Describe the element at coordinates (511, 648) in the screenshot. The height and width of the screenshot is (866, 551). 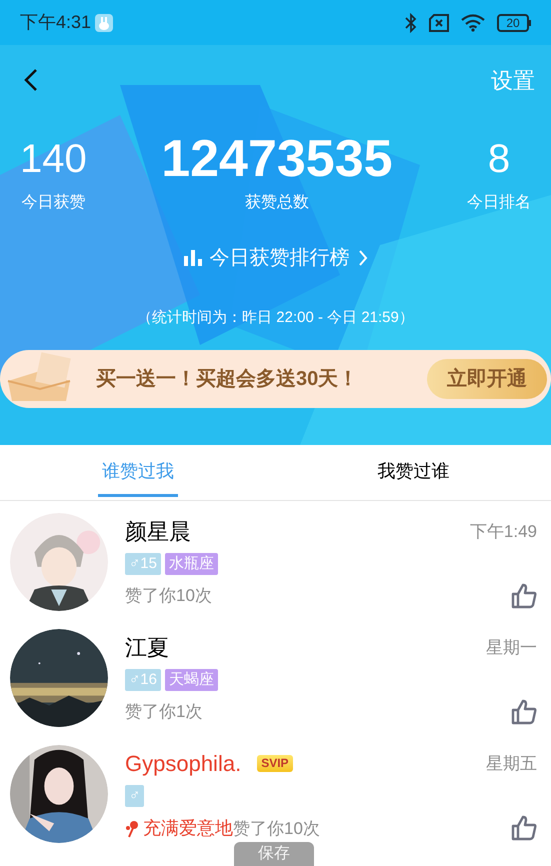
I see `like-time: 星期一` at that location.